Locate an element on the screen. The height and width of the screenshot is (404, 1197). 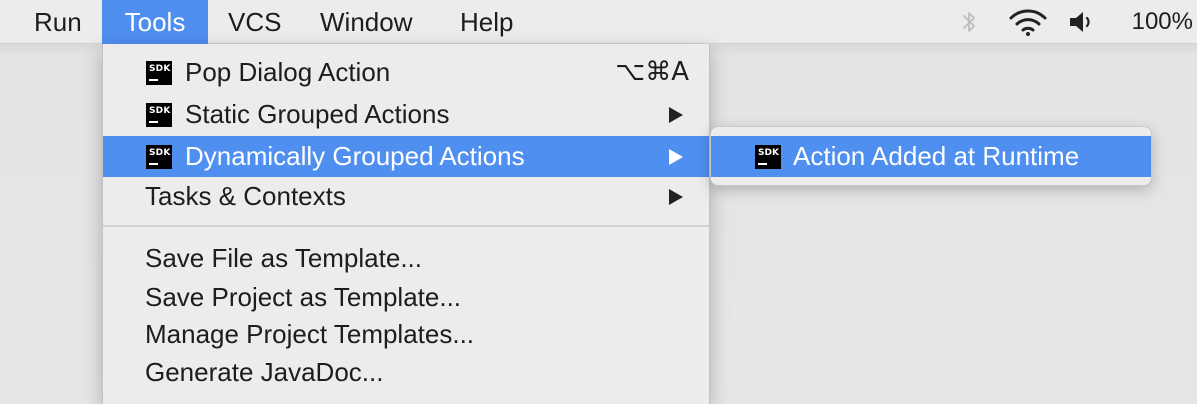
dynamic-actions-submenu: SDK Action Added at Runtime is located at coordinates (931, 156).